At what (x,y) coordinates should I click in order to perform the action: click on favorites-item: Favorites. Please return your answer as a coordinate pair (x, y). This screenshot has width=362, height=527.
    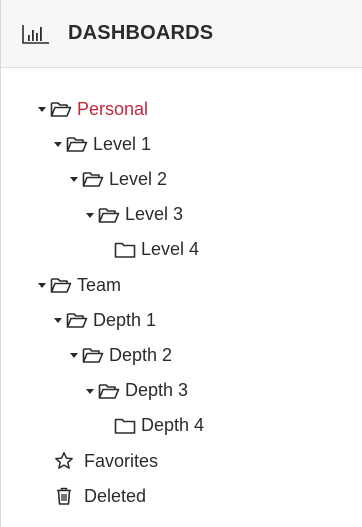
    Looking at the image, I should click on (105, 461).